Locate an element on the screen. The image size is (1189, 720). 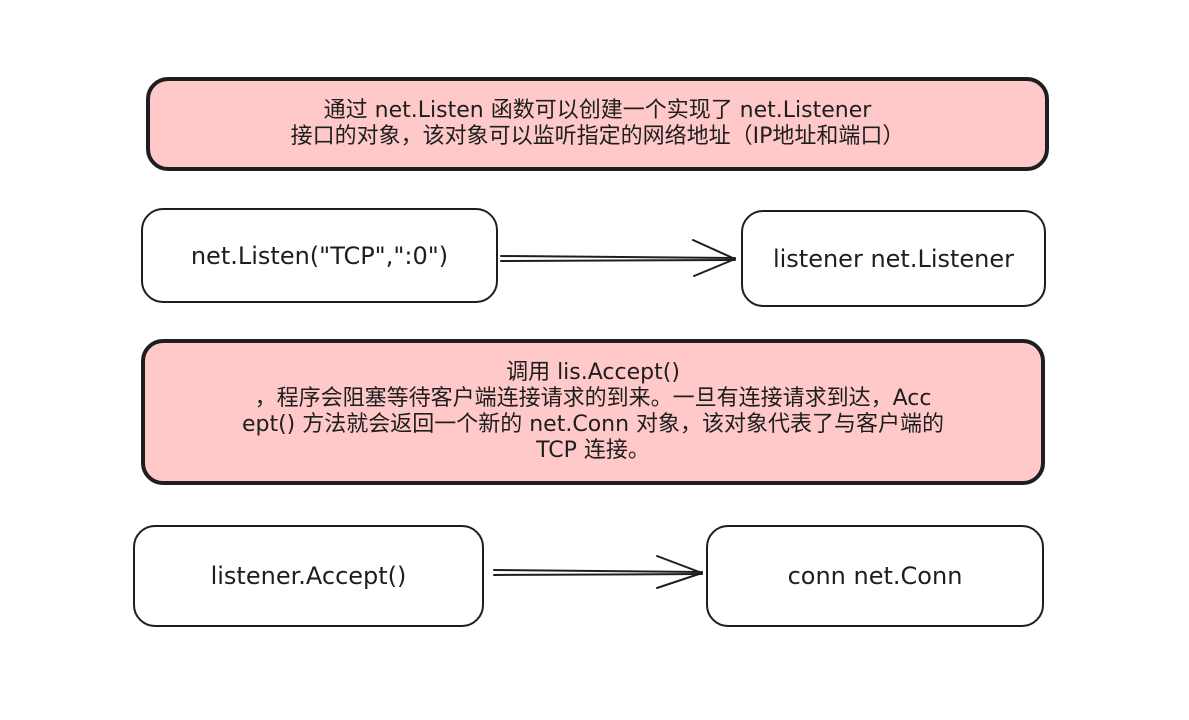
conn-result-node: conn net.Conn is located at coordinates (875, 576).